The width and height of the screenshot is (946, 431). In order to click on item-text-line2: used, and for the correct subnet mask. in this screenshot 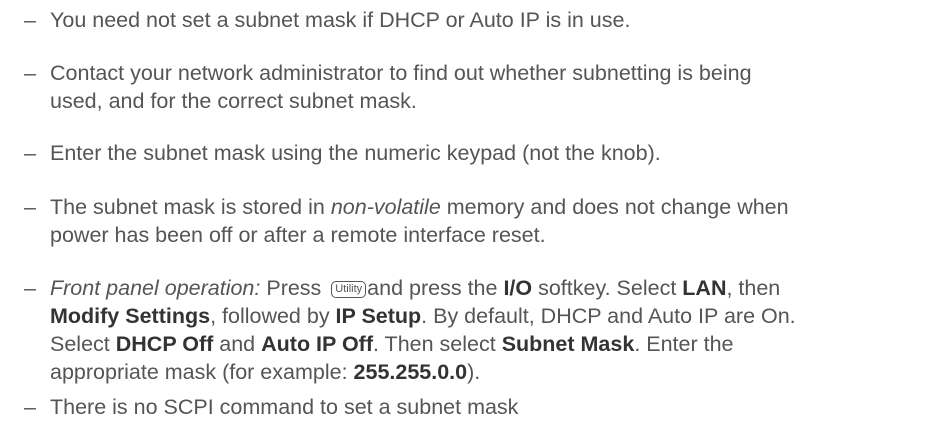, I will do `click(233, 101)`.